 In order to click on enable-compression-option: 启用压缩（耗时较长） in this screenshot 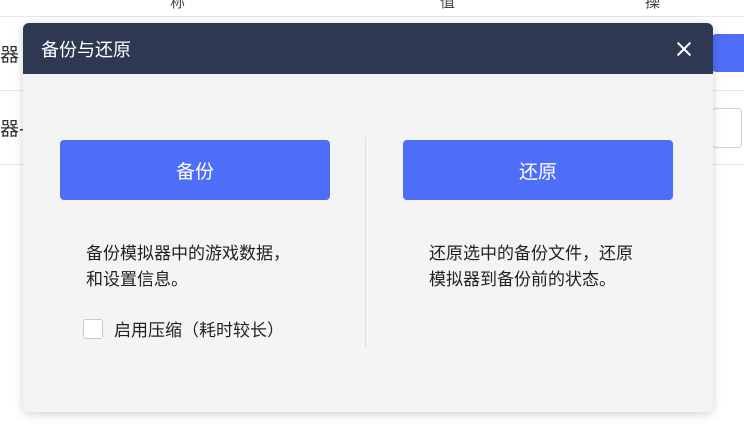, I will do `click(183, 328)`.